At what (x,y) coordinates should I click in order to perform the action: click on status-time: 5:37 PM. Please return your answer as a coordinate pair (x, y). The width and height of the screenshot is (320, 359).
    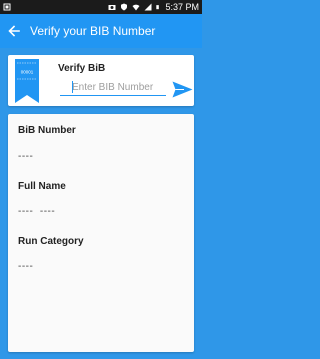
    Looking at the image, I should click on (182, 7).